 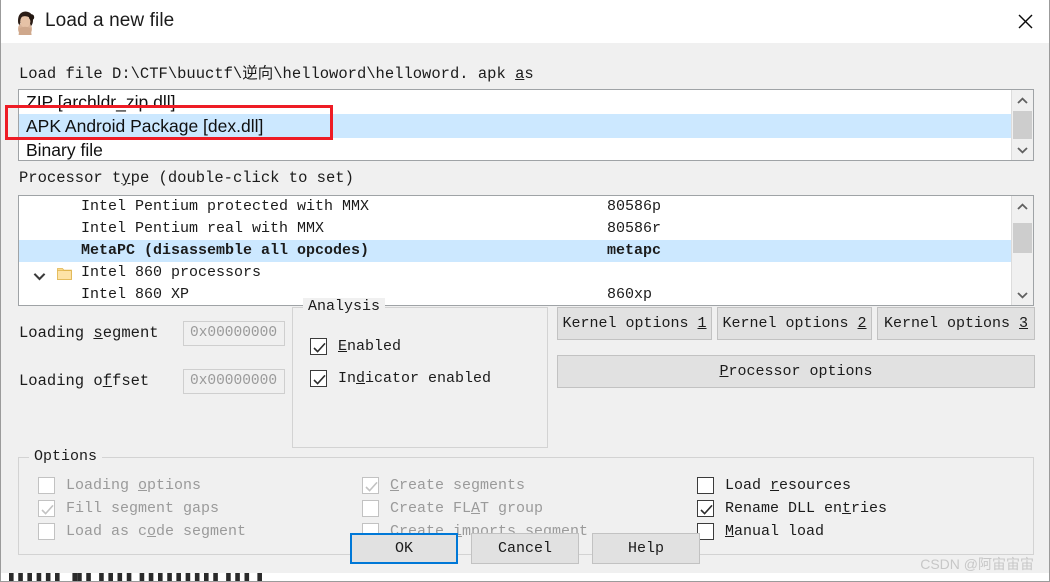 What do you see at coordinates (131, 381) in the screenshot?
I see `off-label-post: fset` at bounding box center [131, 381].